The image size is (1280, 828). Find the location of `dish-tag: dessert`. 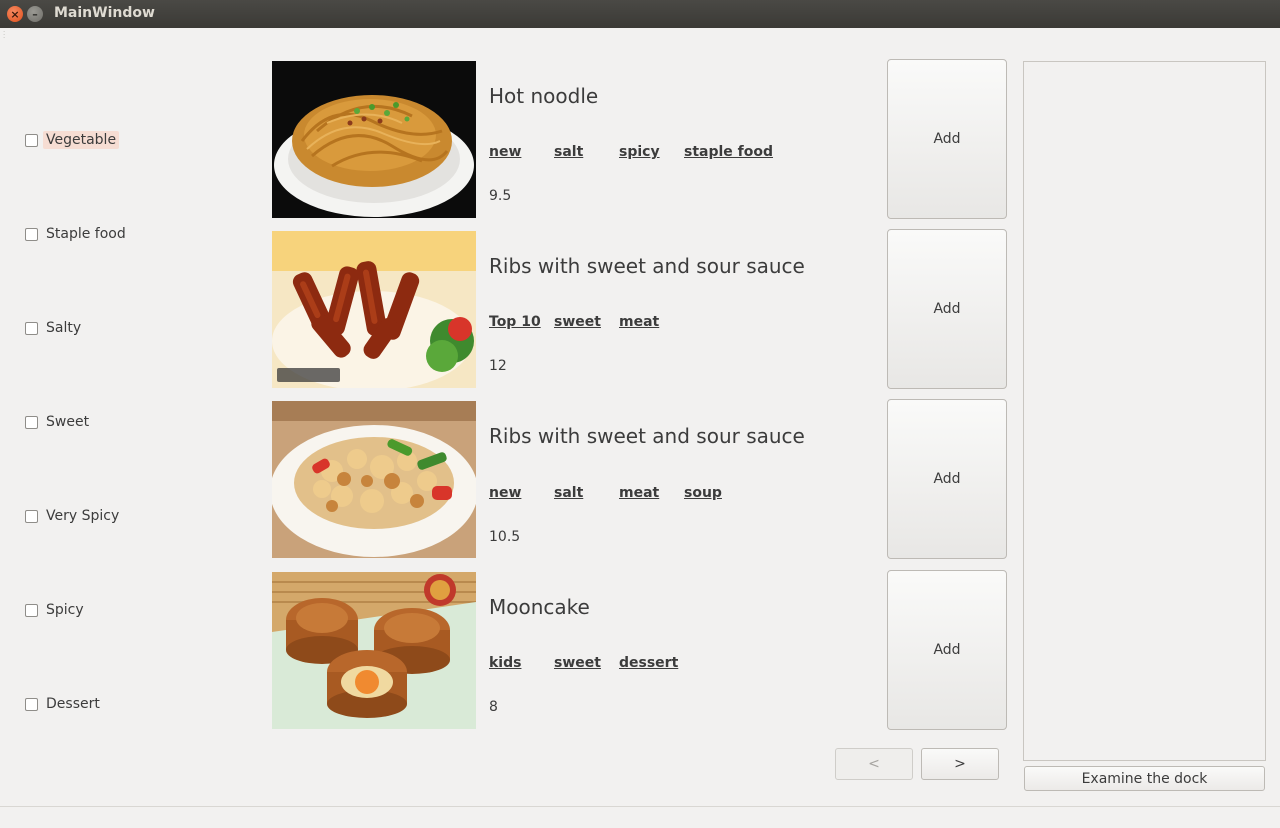

dish-tag: dessert is located at coordinates (648, 663).